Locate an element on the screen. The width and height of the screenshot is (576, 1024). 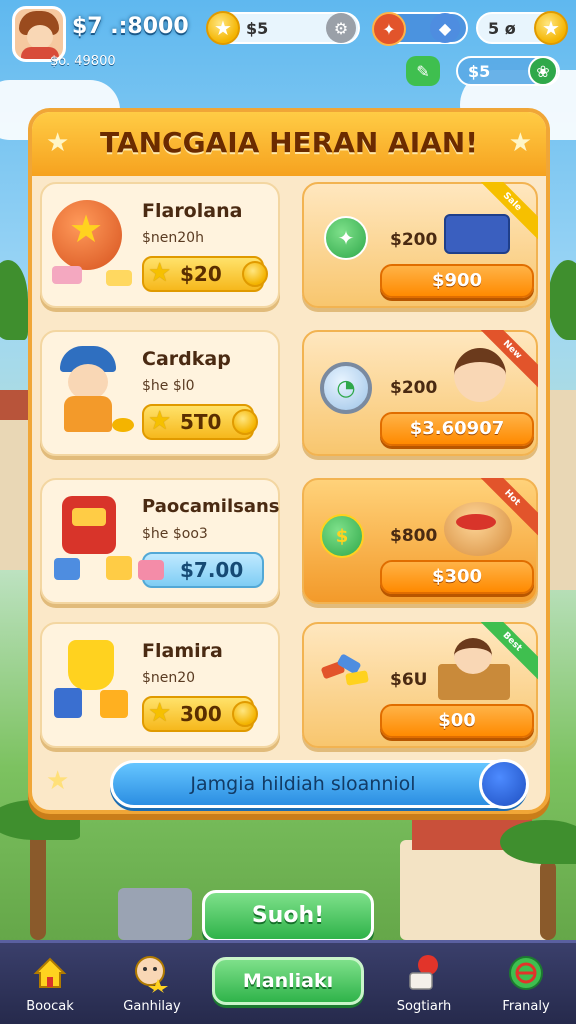
nav-item-gifts: Sogtiarh is located at coordinates (424, 987).